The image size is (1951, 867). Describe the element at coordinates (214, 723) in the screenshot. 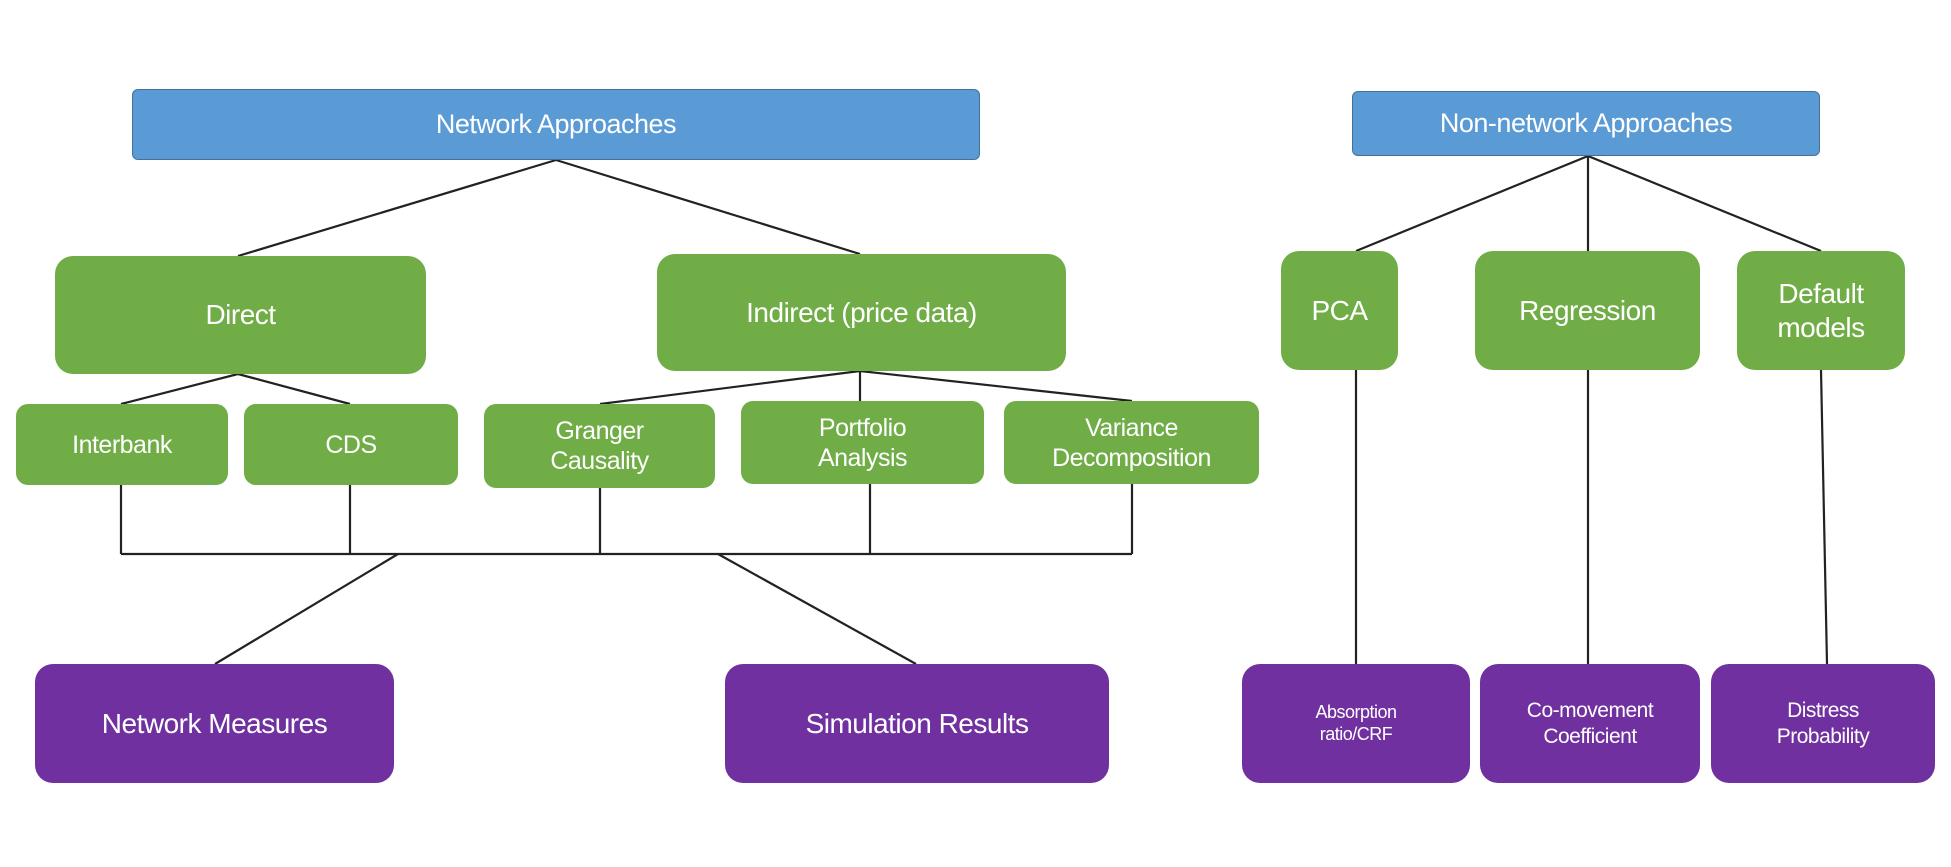

I see `node-network-measures: Network Measures` at that location.